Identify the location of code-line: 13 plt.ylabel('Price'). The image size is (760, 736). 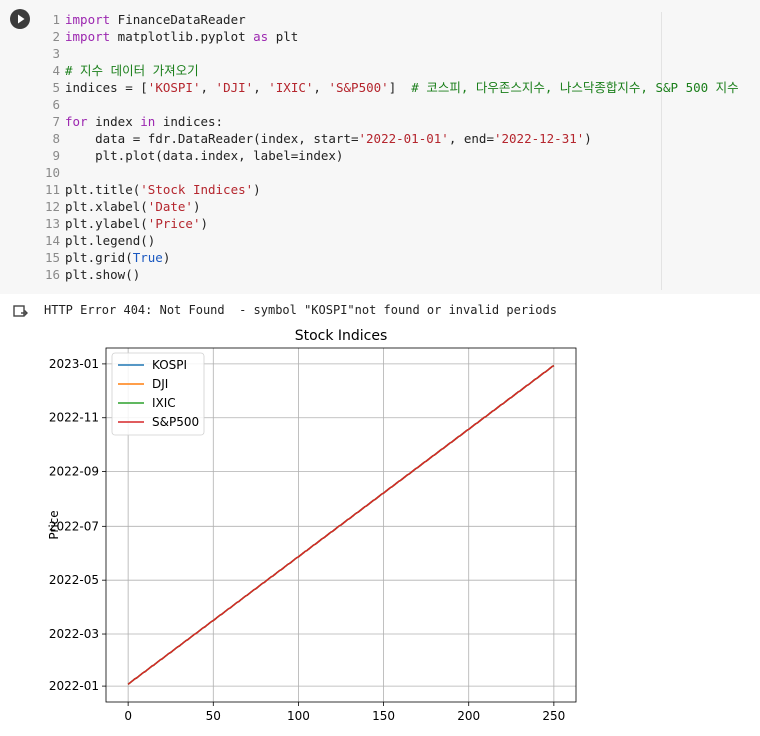
(123, 223).